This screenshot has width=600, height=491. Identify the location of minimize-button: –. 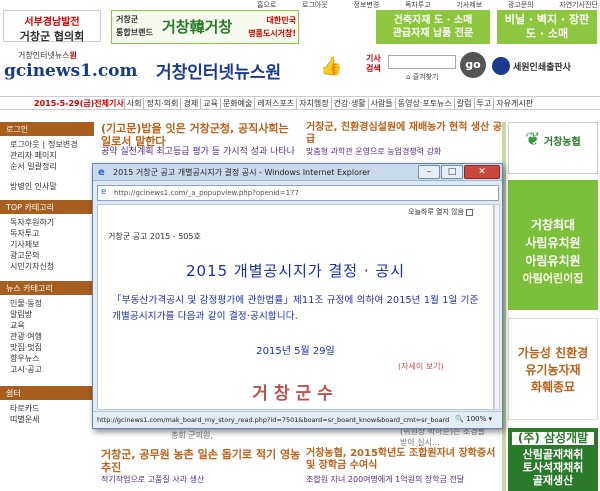
(429, 172).